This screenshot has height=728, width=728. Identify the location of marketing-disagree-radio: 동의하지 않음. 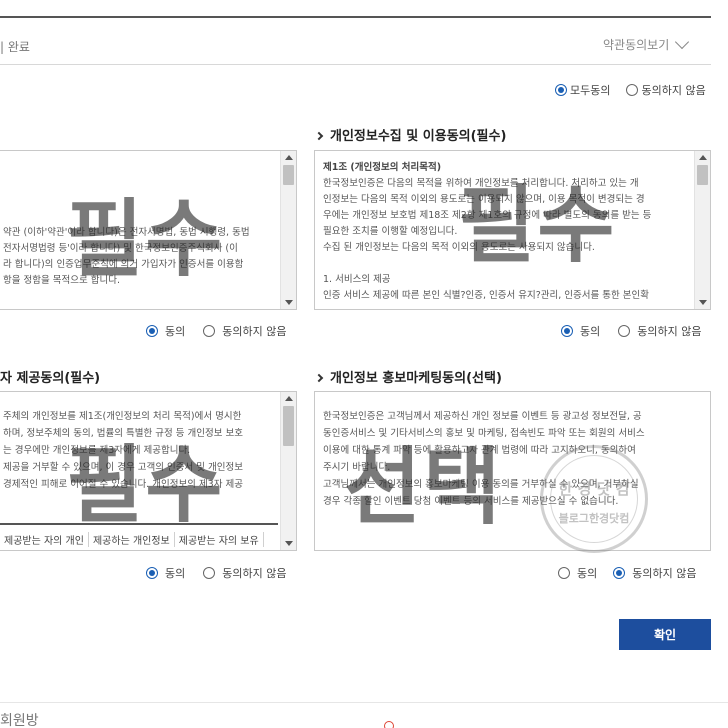
(654, 573).